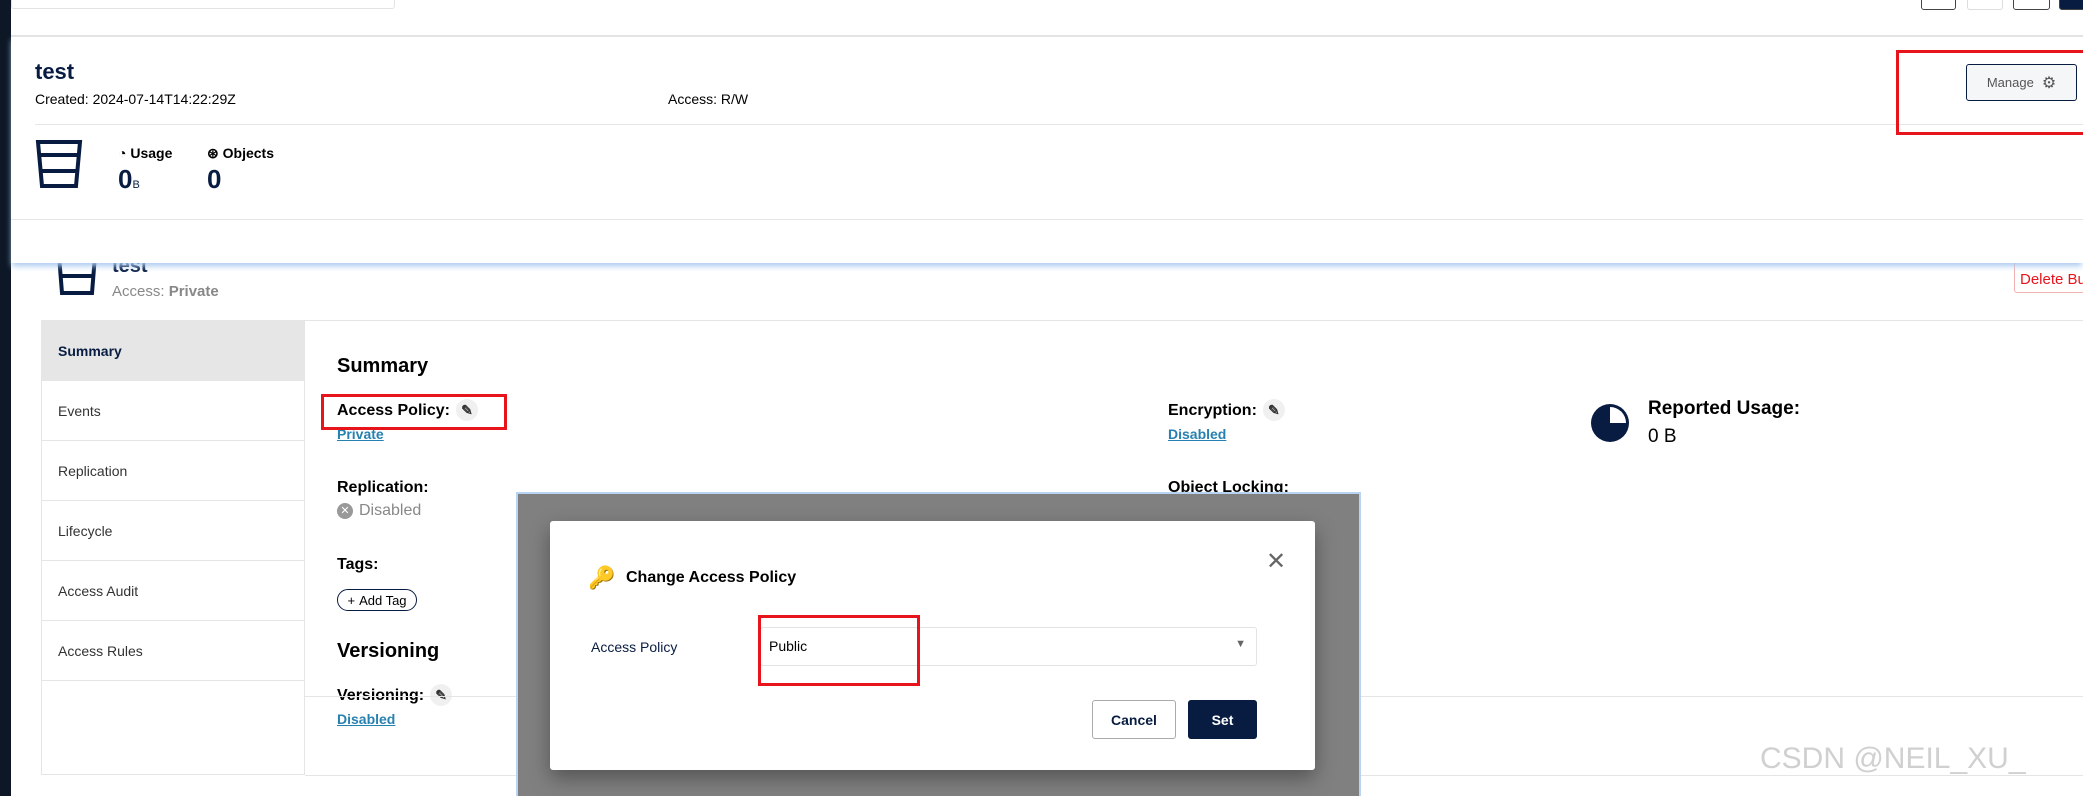 Image resolution: width=2083 pixels, height=796 pixels. What do you see at coordinates (145, 153) in the screenshot?
I see `usage-label: ◔ Usage` at bounding box center [145, 153].